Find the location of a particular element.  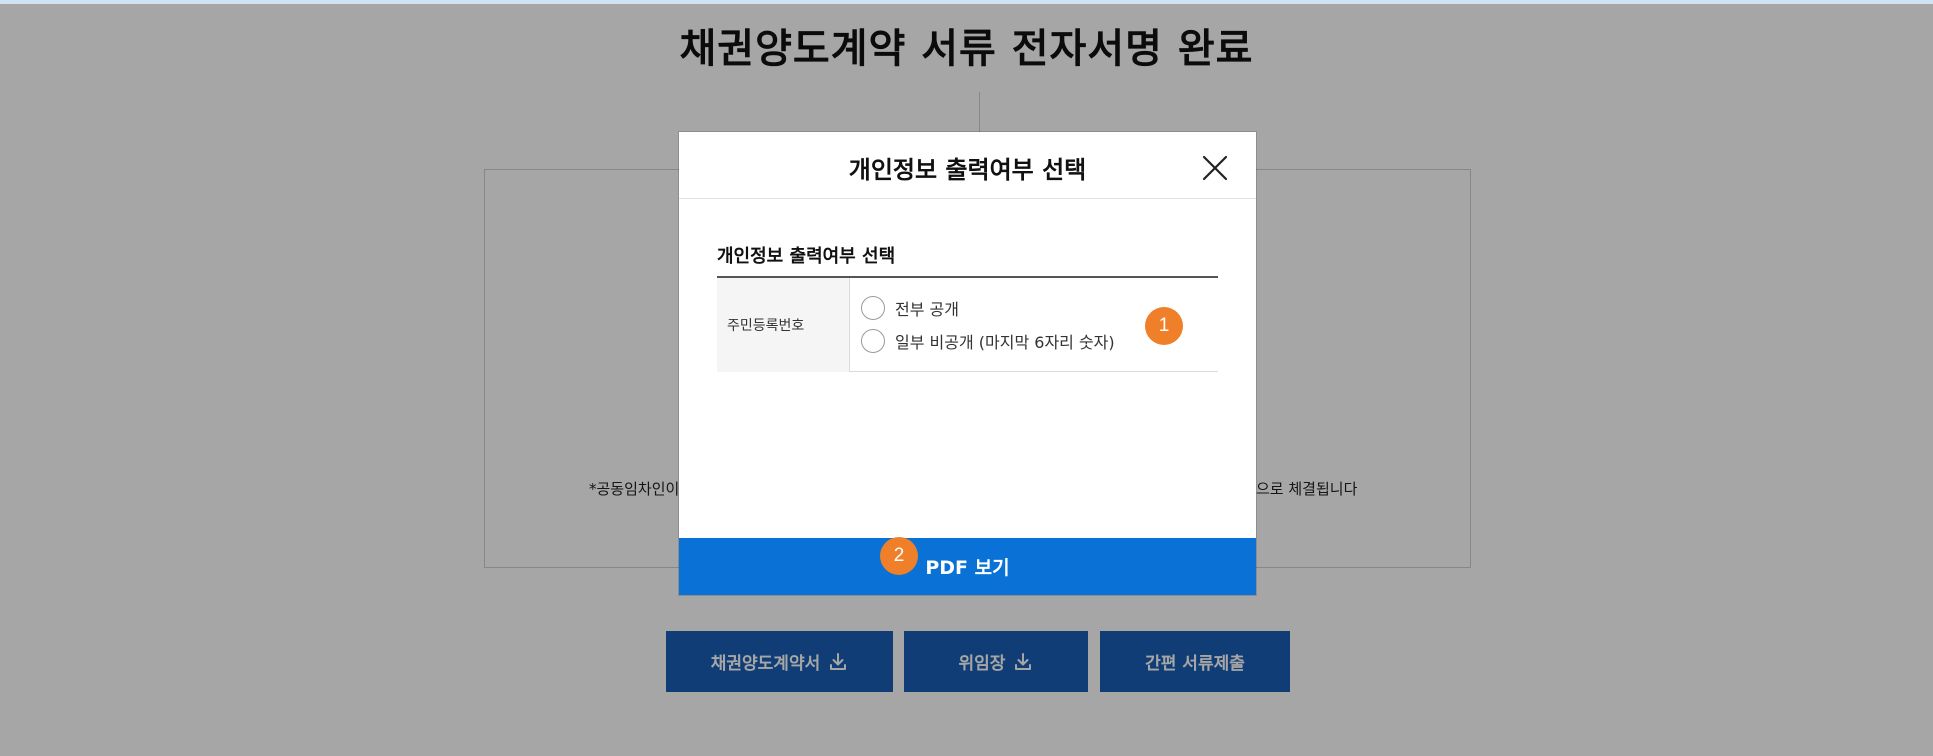

step-badge-2: 2 is located at coordinates (899, 556).